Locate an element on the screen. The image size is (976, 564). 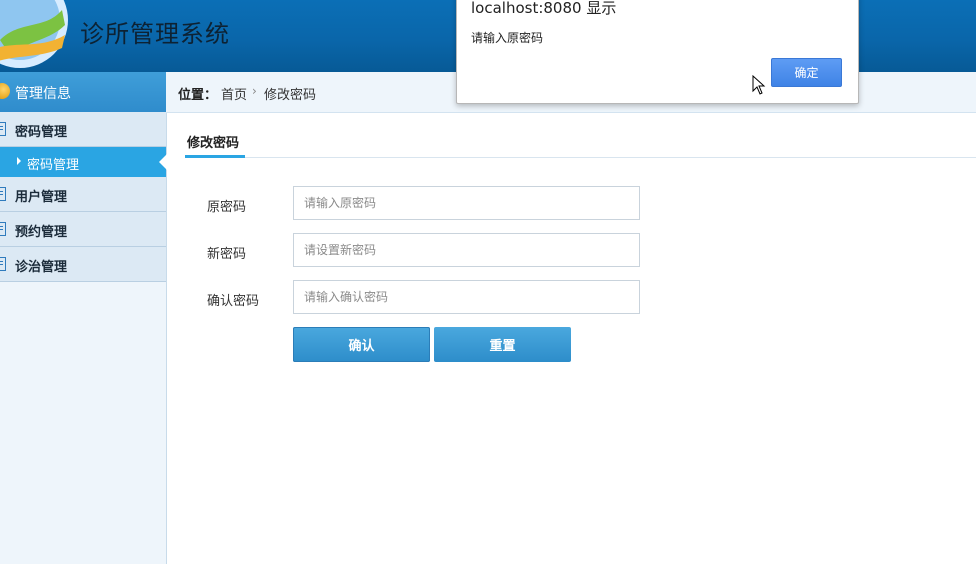
sidebar-item-label: 用户管理 is located at coordinates (41, 197).